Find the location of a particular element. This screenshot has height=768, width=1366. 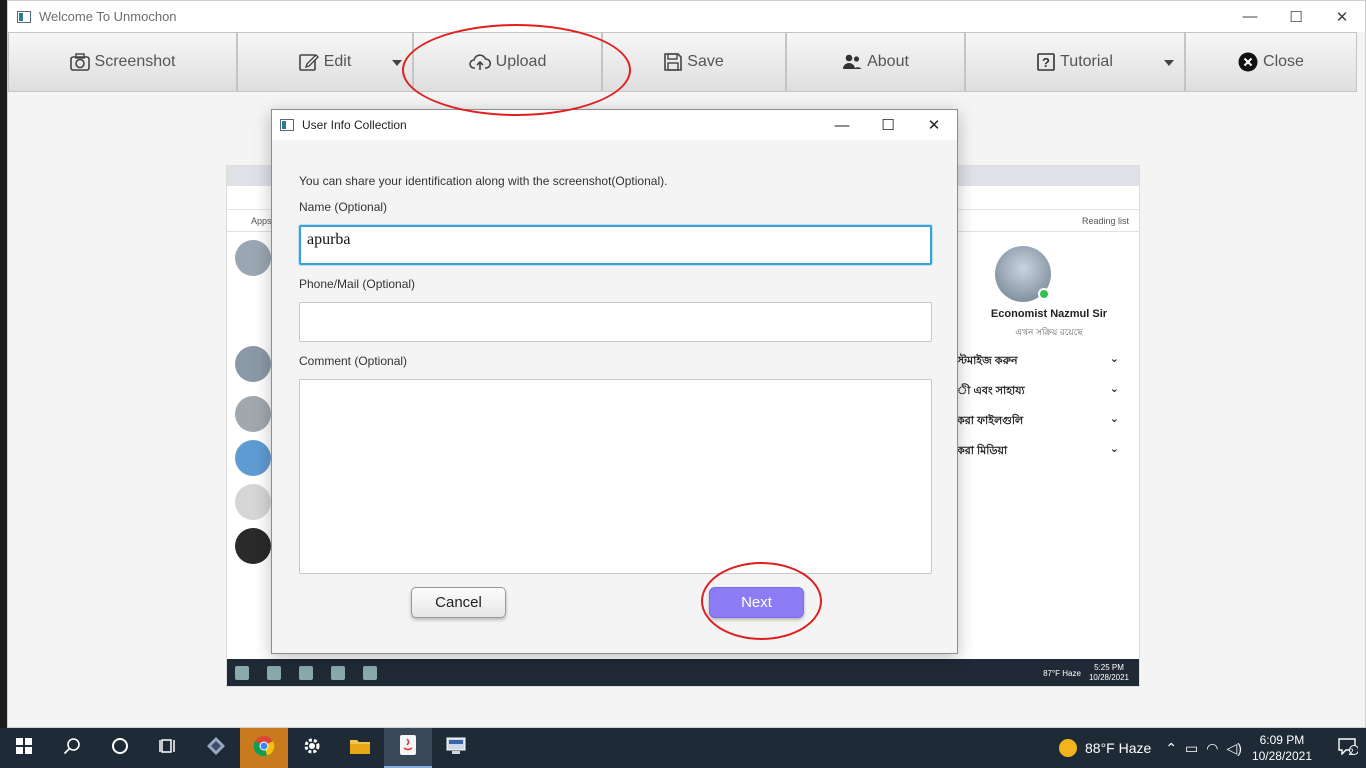

close-window-button: ✕ is located at coordinates (1342, 16).